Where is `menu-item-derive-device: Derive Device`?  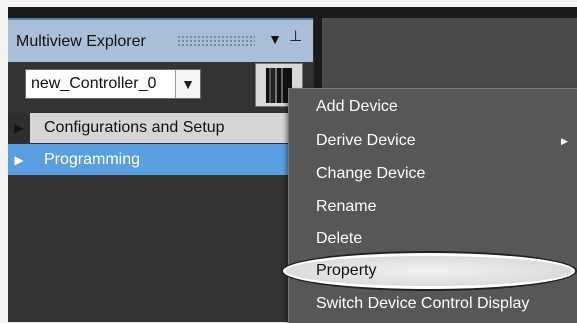
menu-item-derive-device: Derive Device is located at coordinates (366, 141).